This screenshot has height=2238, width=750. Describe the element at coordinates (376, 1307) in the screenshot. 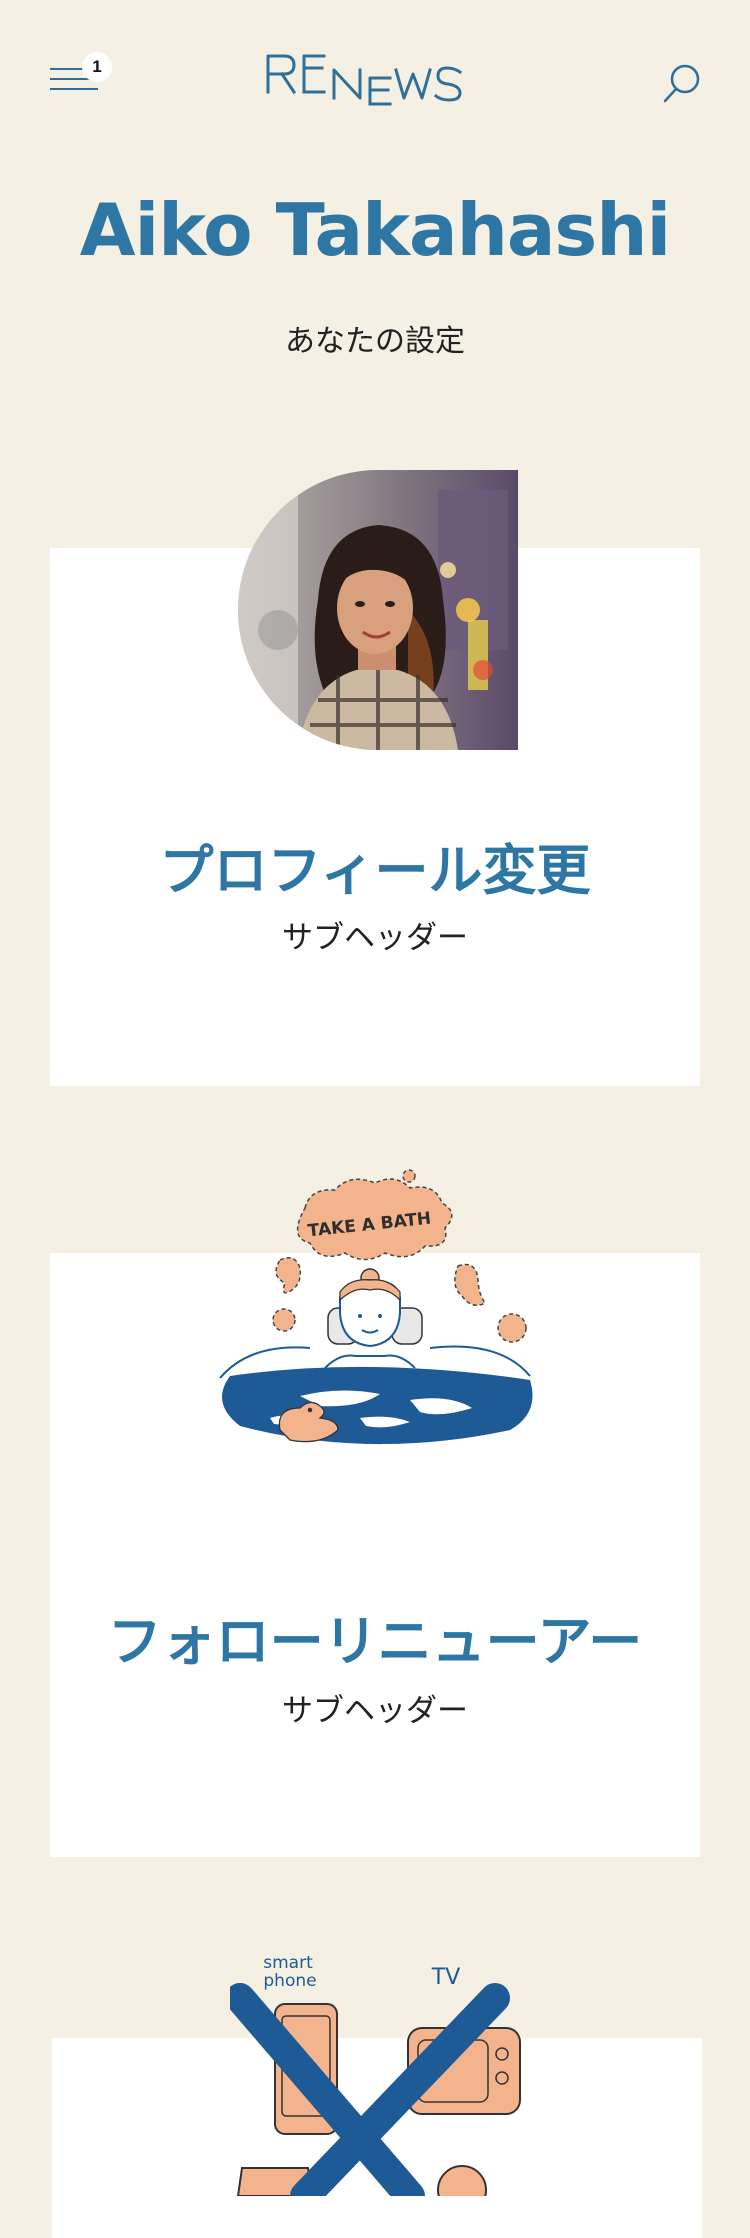

I see `take-a-bath-illustration: TAKE A BATH` at that location.